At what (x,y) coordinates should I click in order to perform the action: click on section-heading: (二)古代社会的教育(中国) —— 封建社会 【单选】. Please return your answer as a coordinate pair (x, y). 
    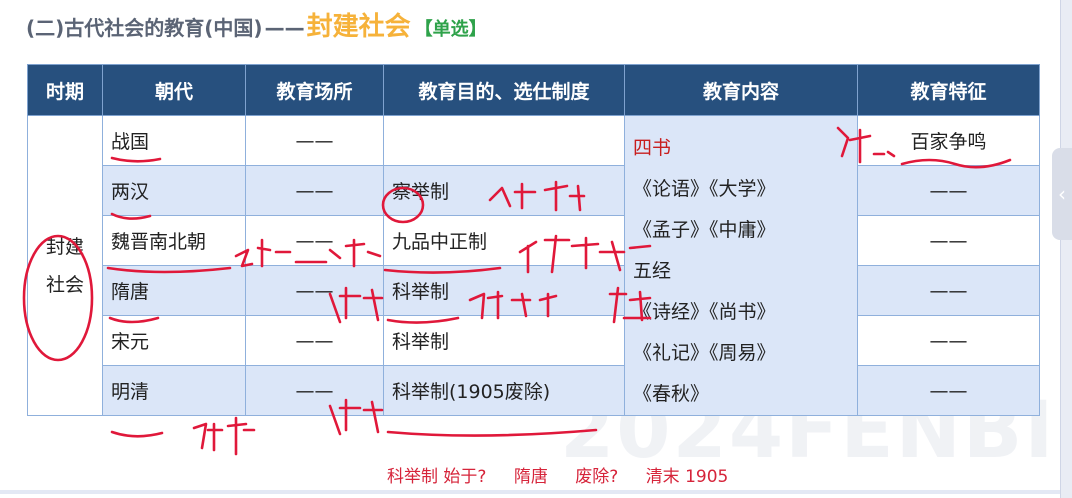
    Looking at the image, I should click on (256, 24).